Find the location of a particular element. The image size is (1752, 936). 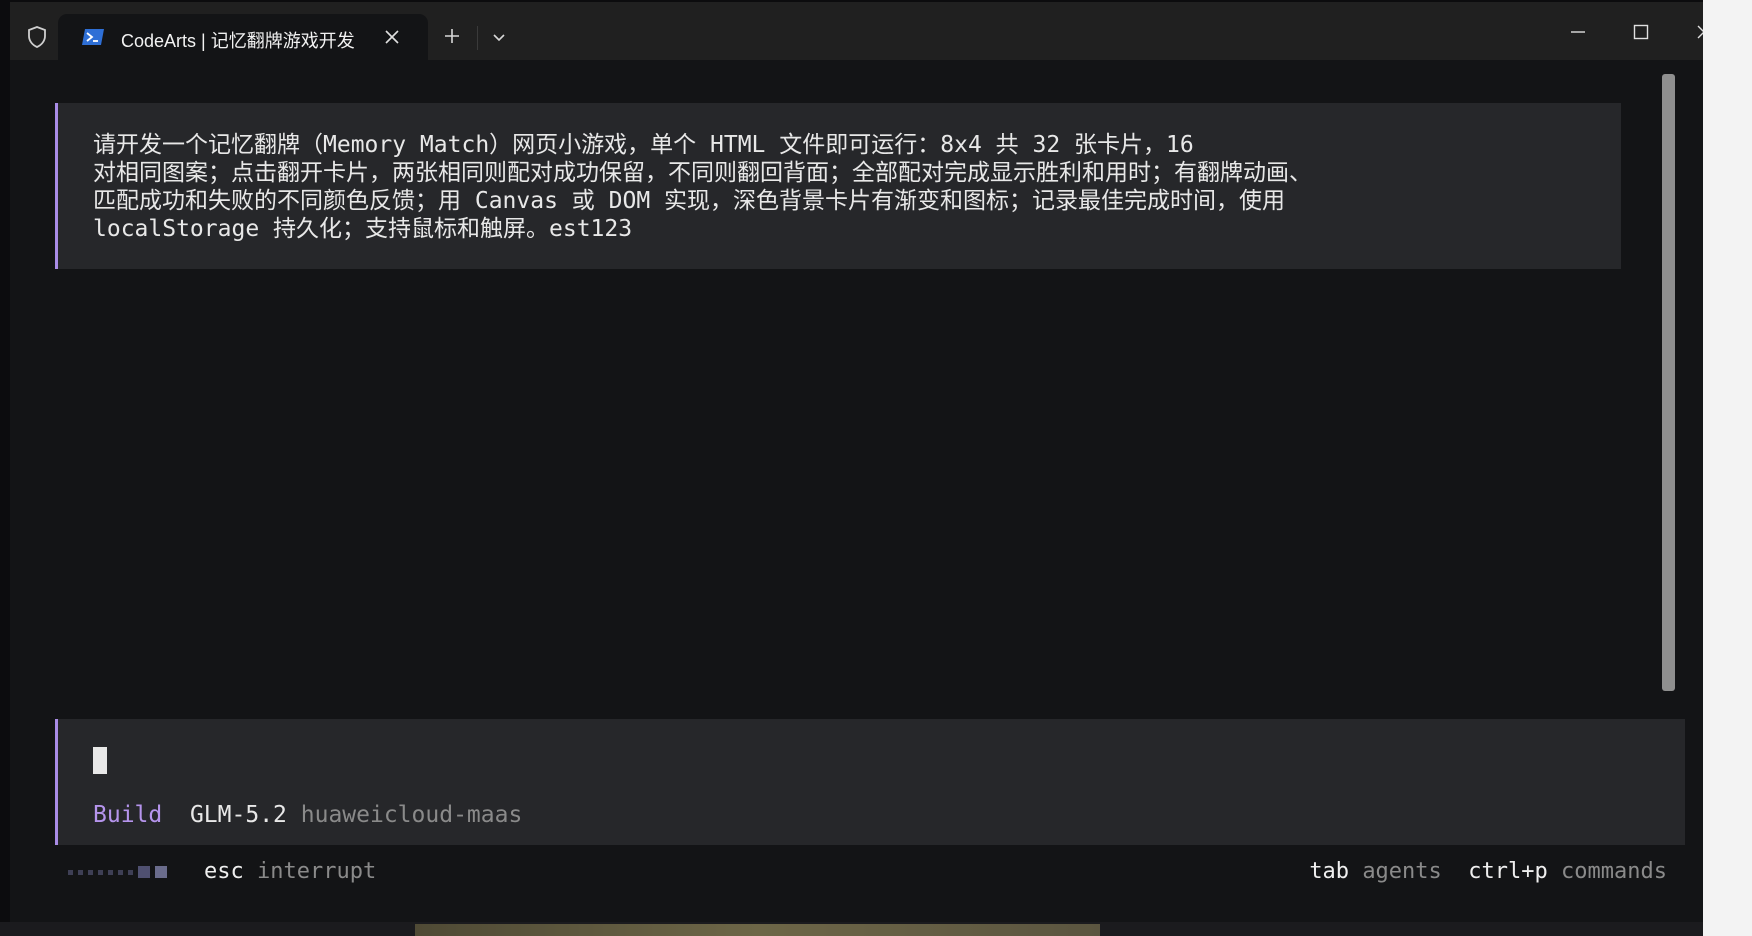

agent-status-line: Build GLM-5.2 huaweicloud-maas is located at coordinates (307, 815).